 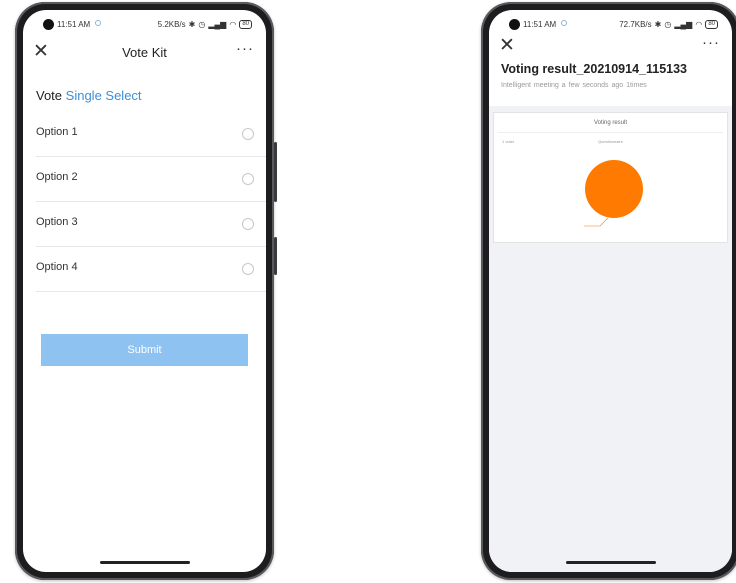 I want to click on option-label: Option 1, so click(x=57, y=132).